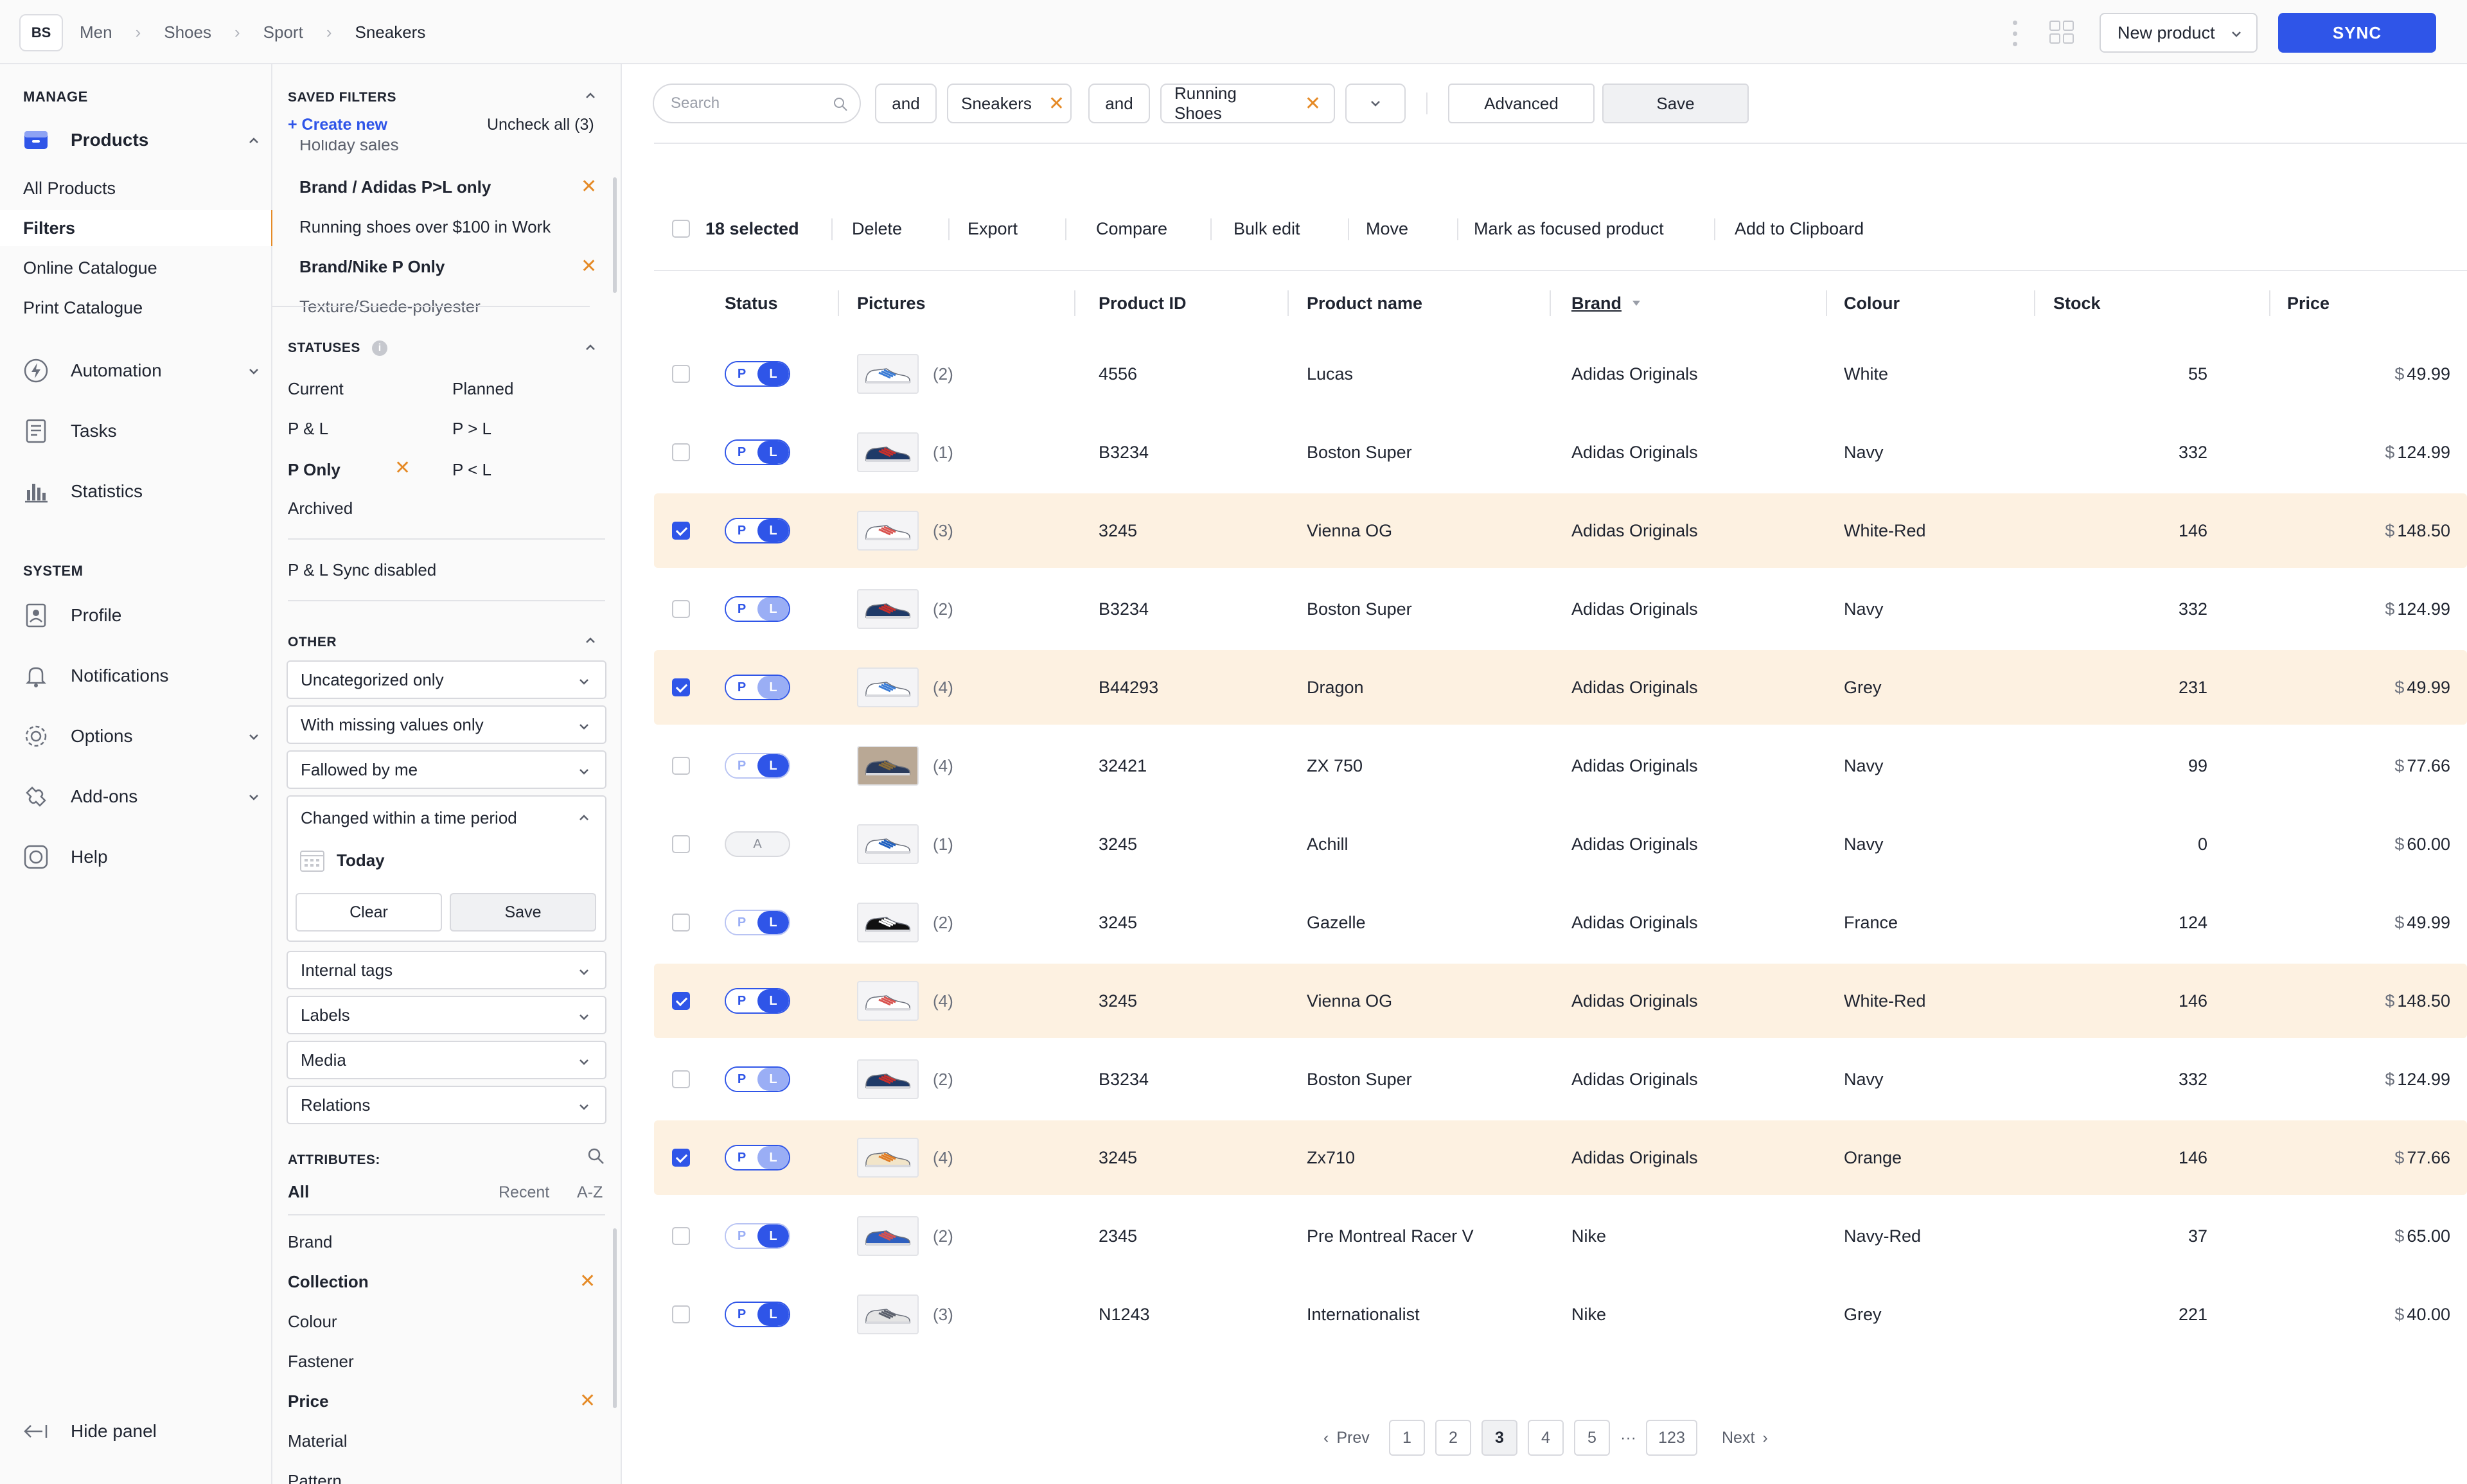  Describe the element at coordinates (2179, 33) in the screenshot. I see `new-product-dropdown: New product` at that location.